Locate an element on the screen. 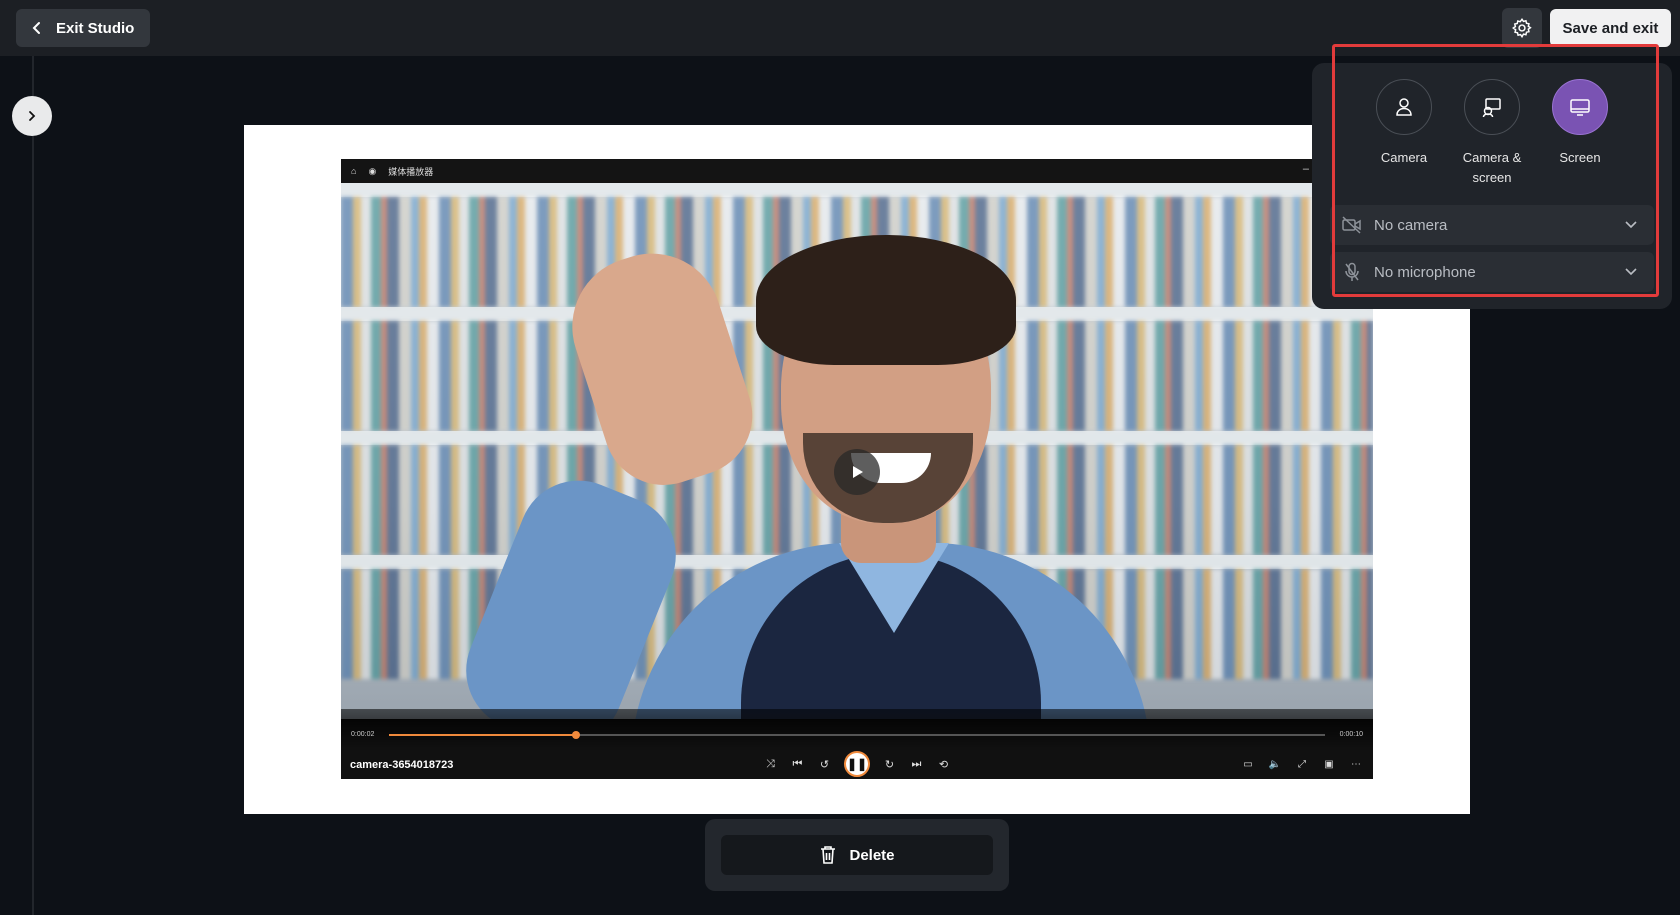 The width and height of the screenshot is (1680, 915). rewind-icon: ↺ is located at coordinates (824, 764).